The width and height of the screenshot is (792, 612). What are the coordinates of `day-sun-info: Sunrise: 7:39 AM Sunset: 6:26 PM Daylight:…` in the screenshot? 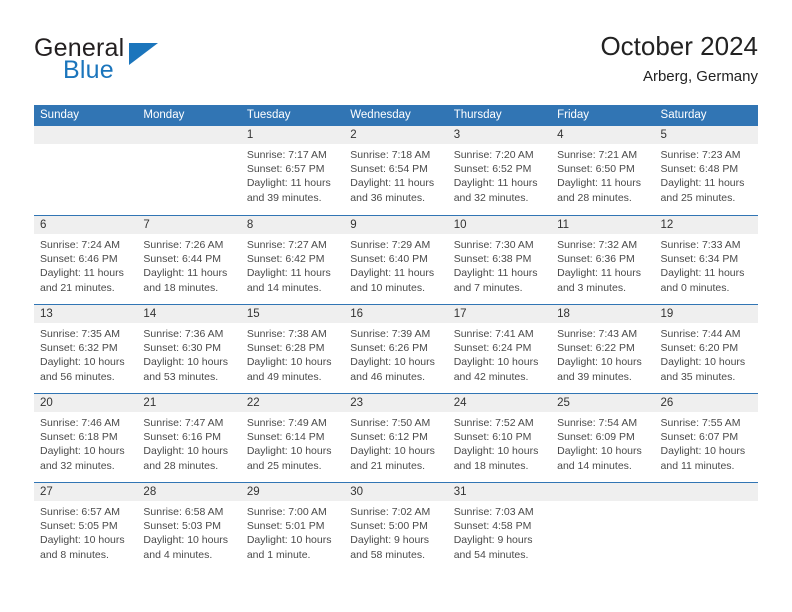 It's located at (395, 353).